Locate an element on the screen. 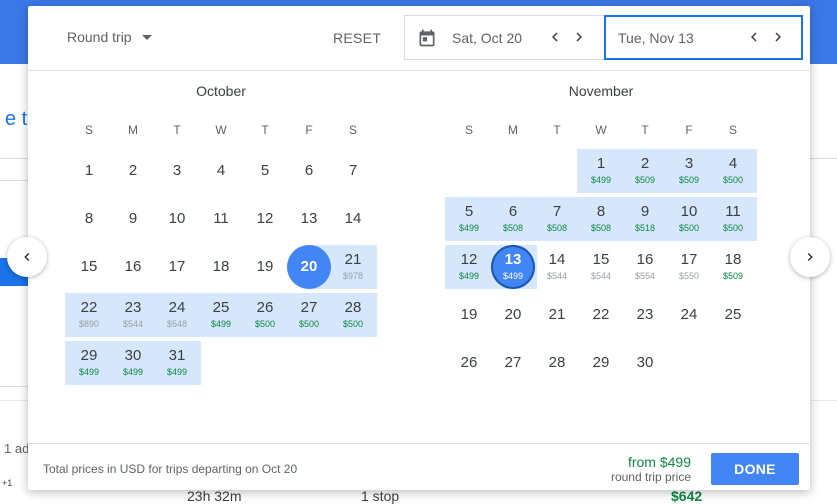  calendar-day: 1 is located at coordinates (89, 171).